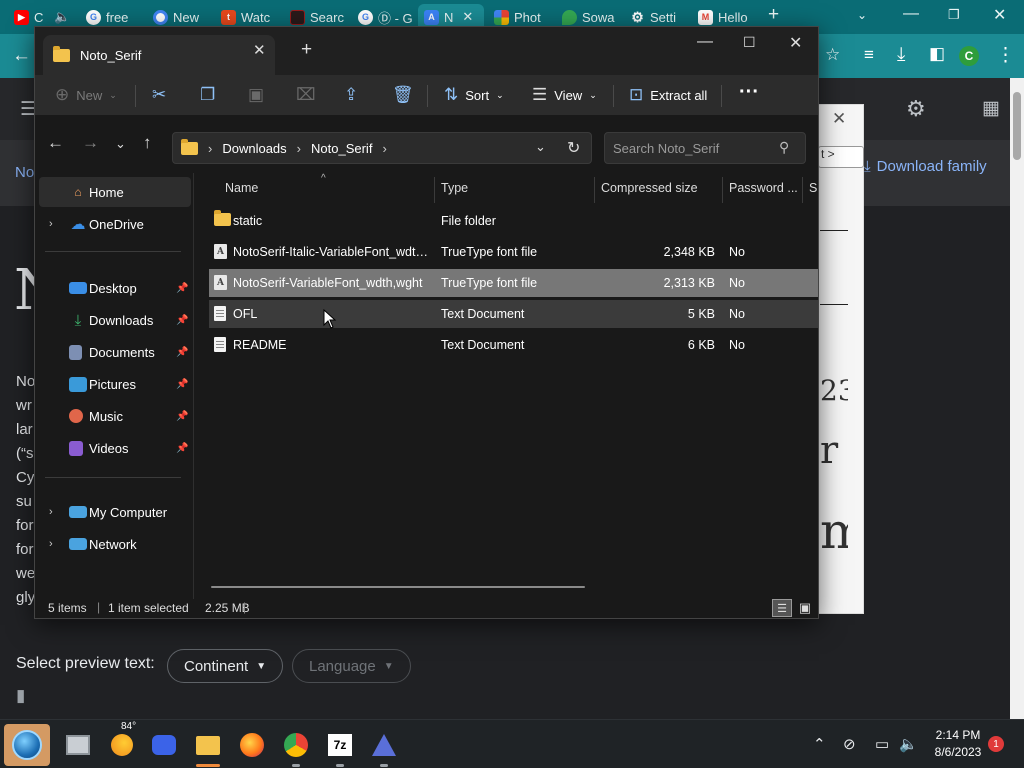 This screenshot has width=1024, height=768. What do you see at coordinates (819, 744) in the screenshot?
I see `show-hidden-icons-icon: ⌃` at bounding box center [819, 744].